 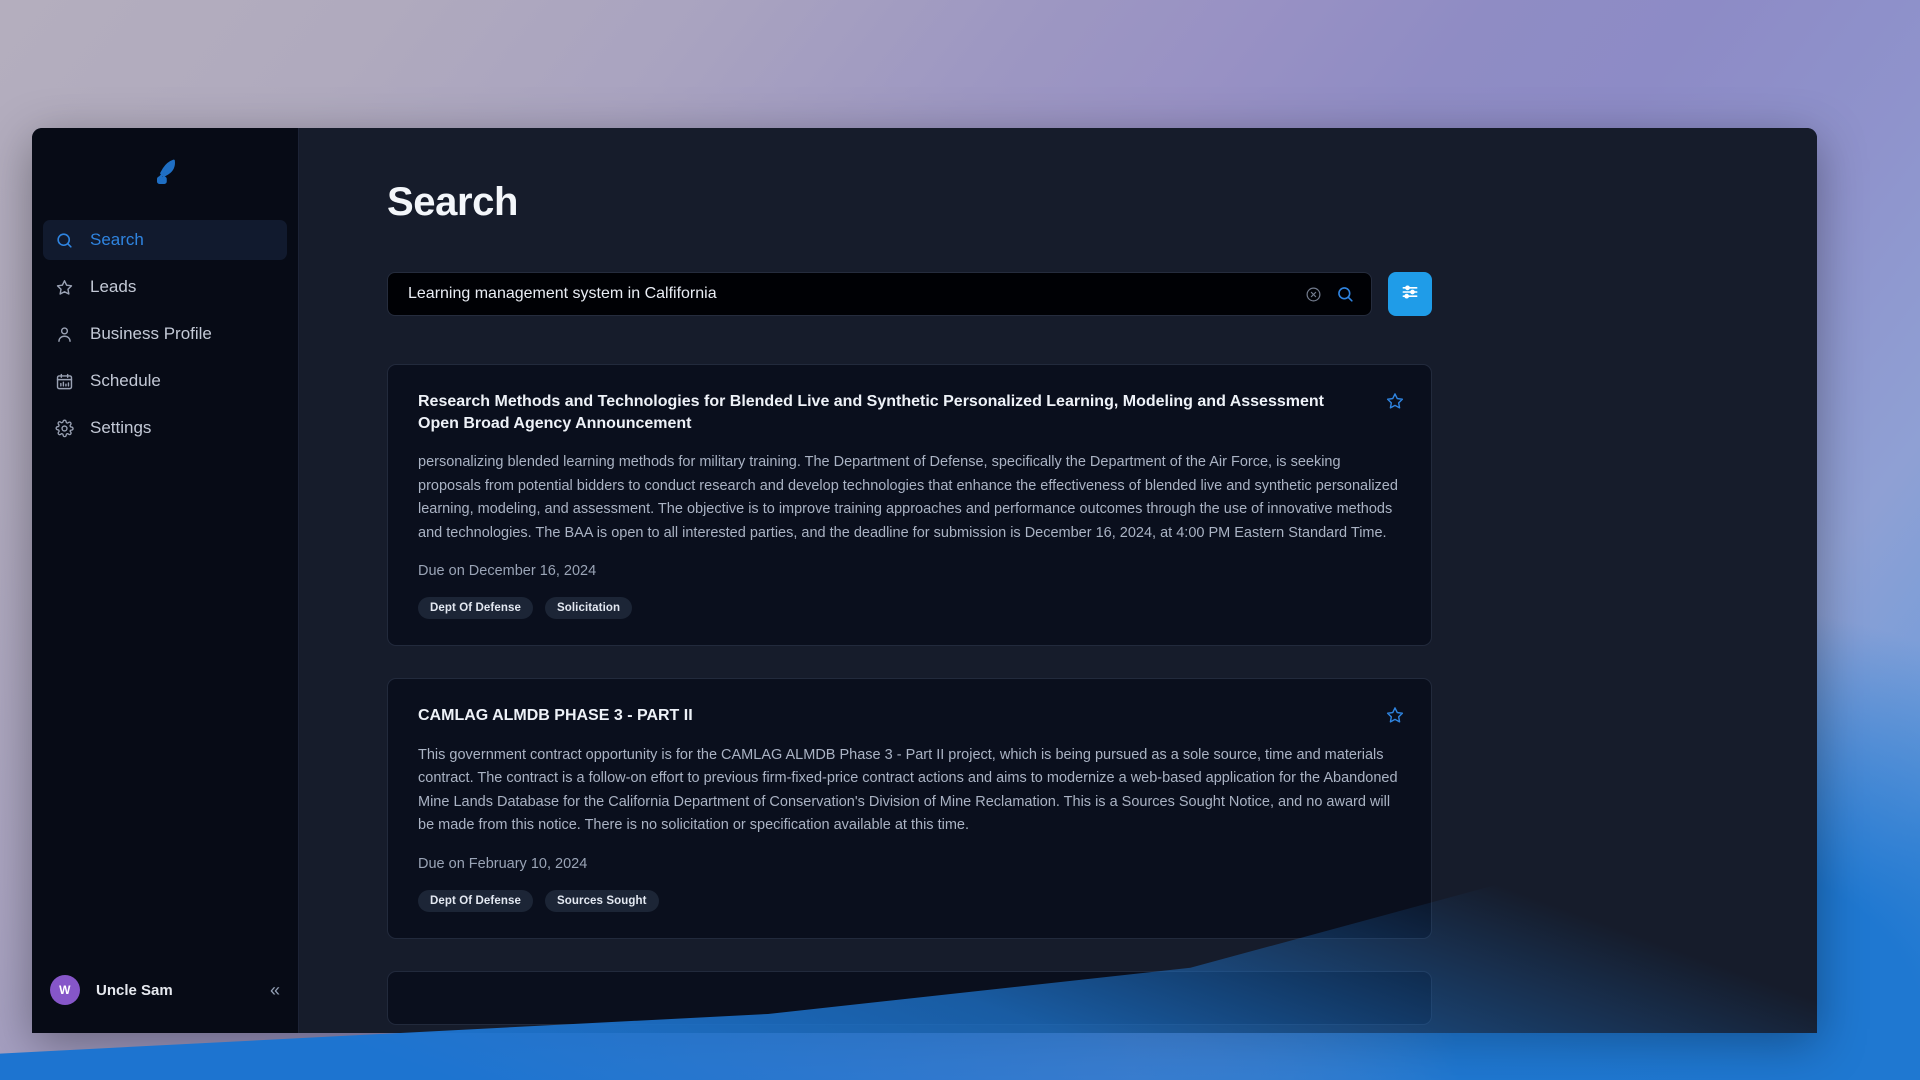 What do you see at coordinates (555, 716) in the screenshot?
I see `result-title: CAMLAG ALMDB PHASE 3 - PART II` at bounding box center [555, 716].